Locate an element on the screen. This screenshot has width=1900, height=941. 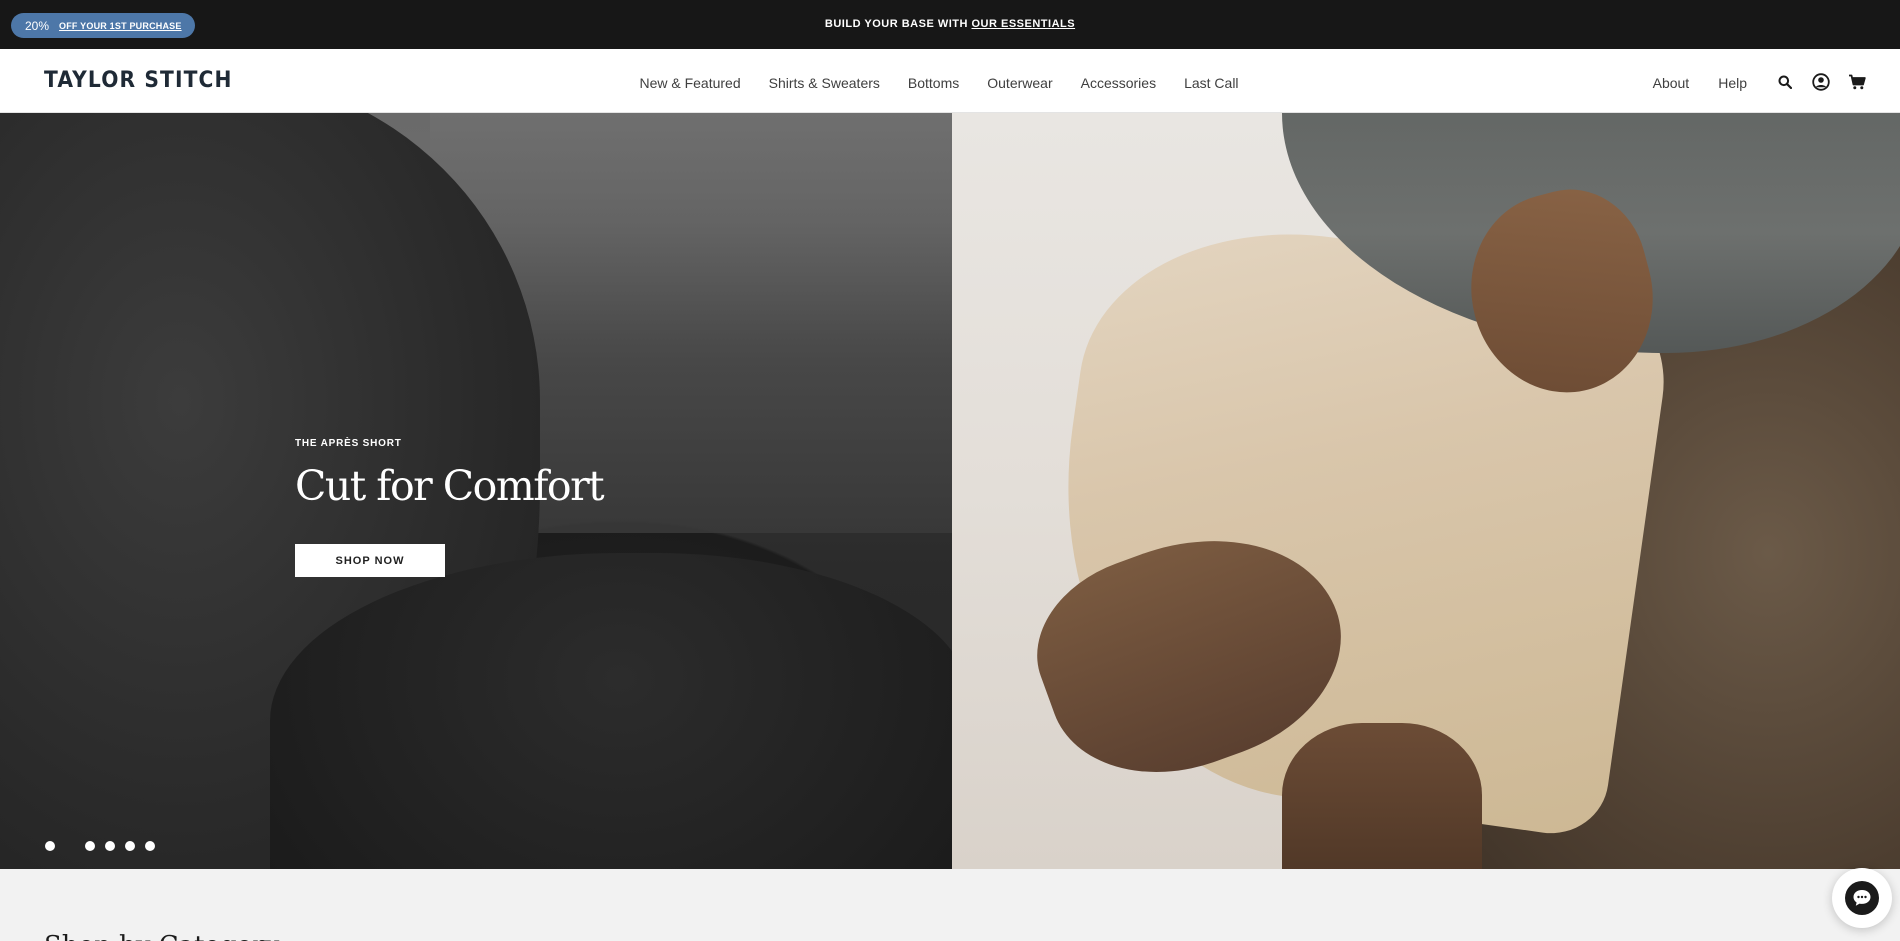
nav-help: Help is located at coordinates (1732, 83).